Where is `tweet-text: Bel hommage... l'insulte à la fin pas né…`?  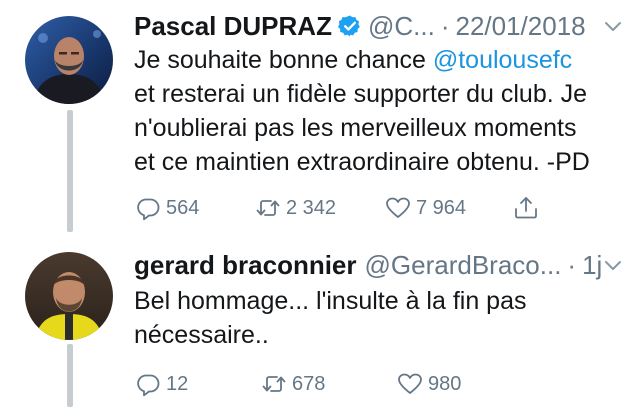
tweet-text: Bel hommage... l'insulte à la fin pas né… is located at coordinates (330, 318).